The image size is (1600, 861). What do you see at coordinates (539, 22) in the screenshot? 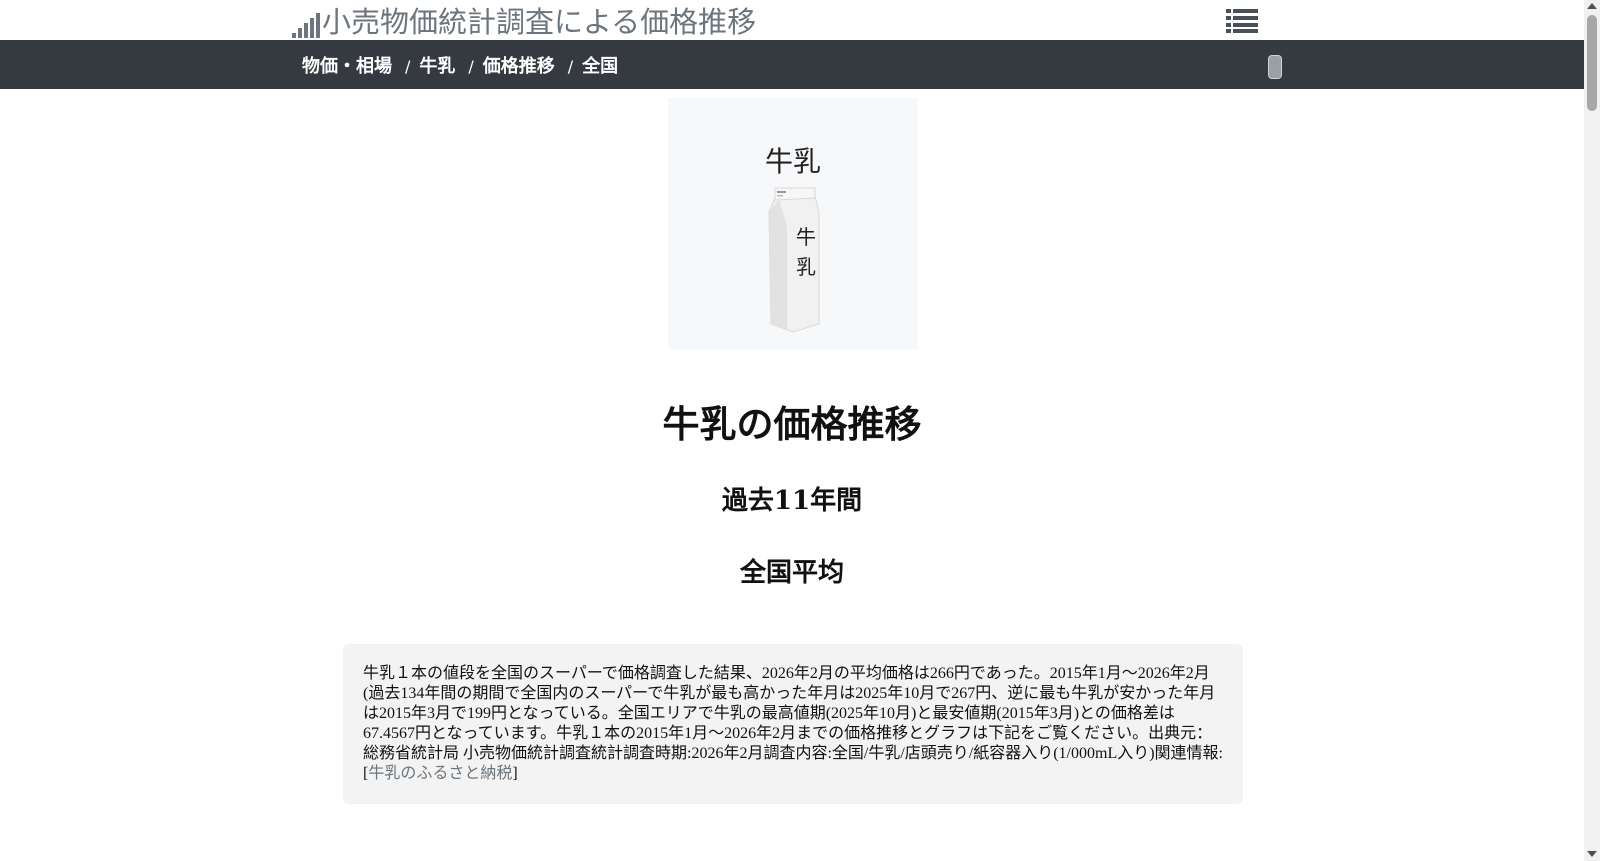
I see `site-title: 小売物価統計調査による価格推移` at bounding box center [539, 22].